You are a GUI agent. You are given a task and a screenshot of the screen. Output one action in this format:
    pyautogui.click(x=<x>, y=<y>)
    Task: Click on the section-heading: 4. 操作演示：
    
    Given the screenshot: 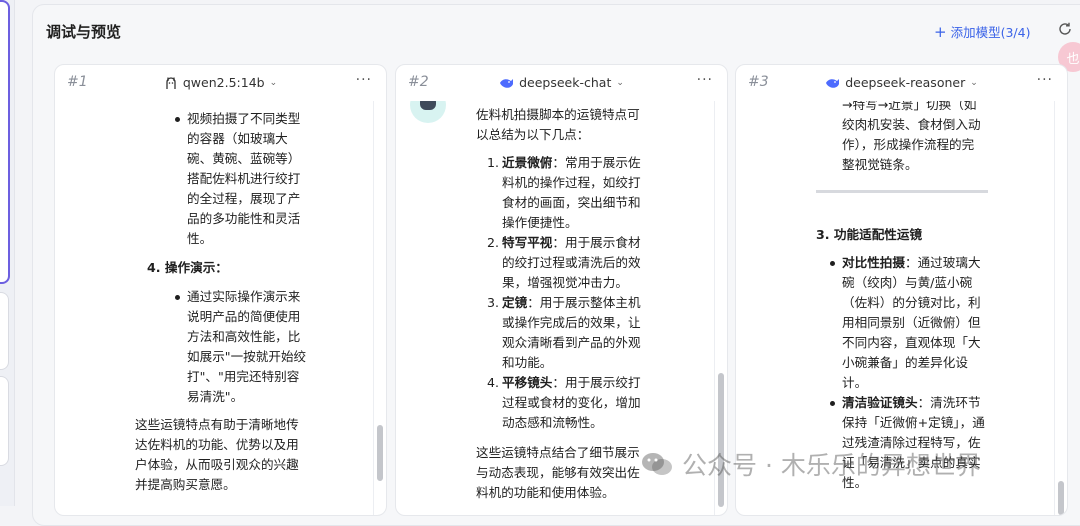 What is the action you would take?
    pyautogui.click(x=187, y=267)
    